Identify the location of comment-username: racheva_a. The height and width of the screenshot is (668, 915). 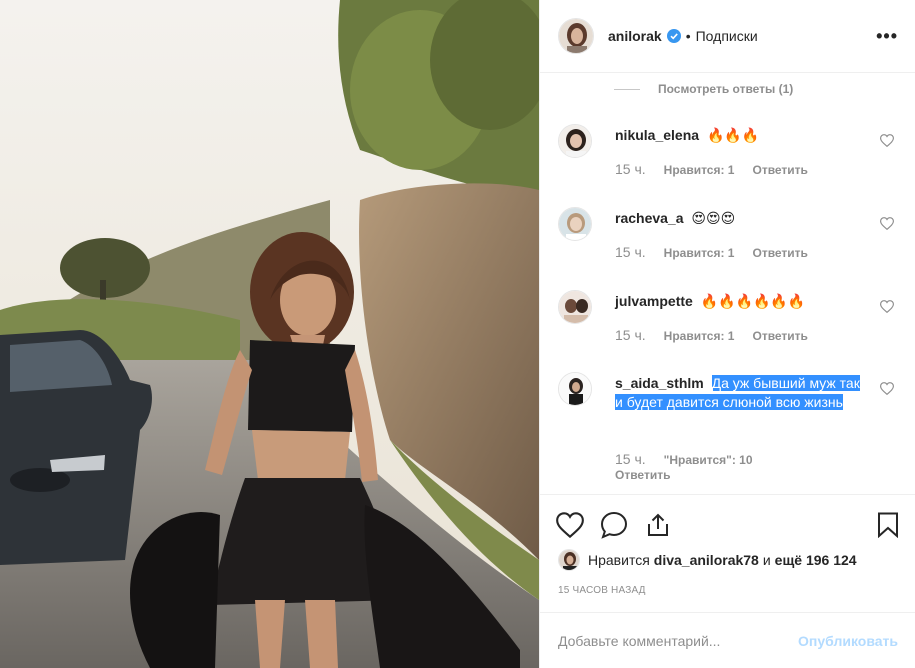
(649, 218).